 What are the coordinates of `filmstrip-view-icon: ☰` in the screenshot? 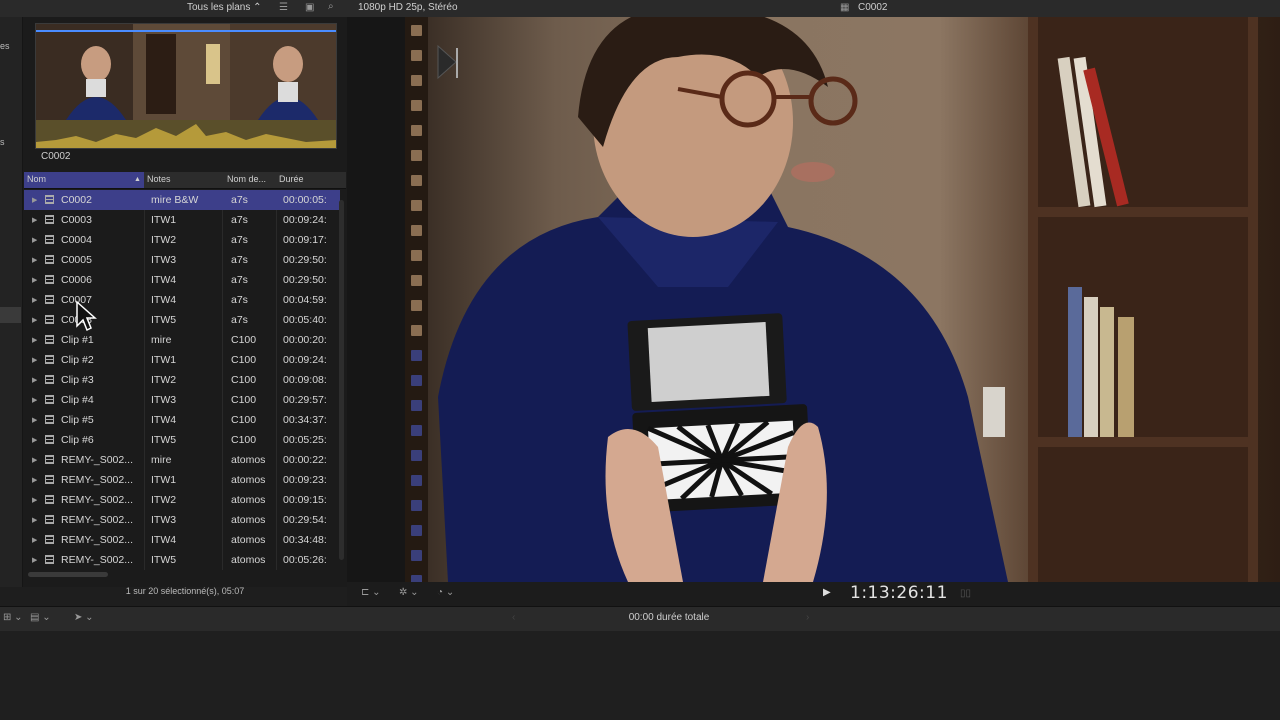 It's located at (283, 7).